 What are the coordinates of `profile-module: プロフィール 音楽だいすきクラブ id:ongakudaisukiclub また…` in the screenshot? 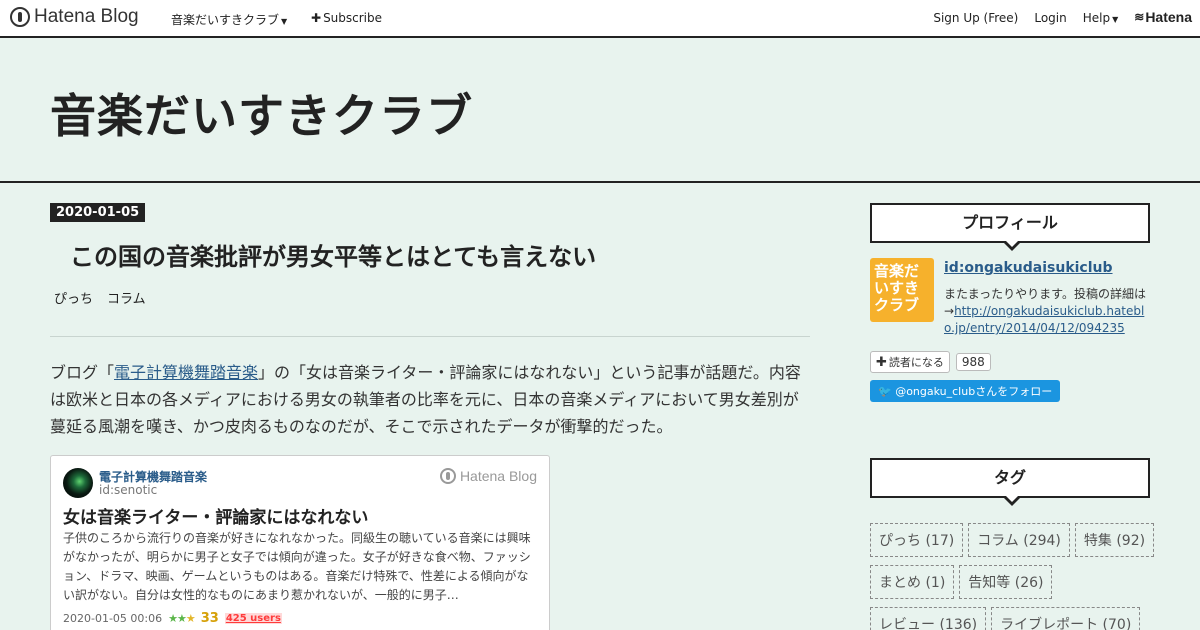 It's located at (1010, 302).